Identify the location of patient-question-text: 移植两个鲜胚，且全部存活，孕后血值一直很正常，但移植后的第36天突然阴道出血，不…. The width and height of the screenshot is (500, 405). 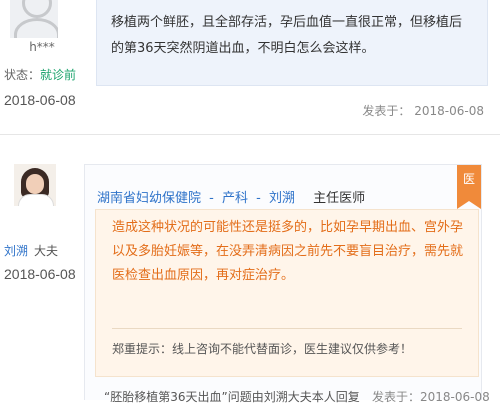
(287, 35).